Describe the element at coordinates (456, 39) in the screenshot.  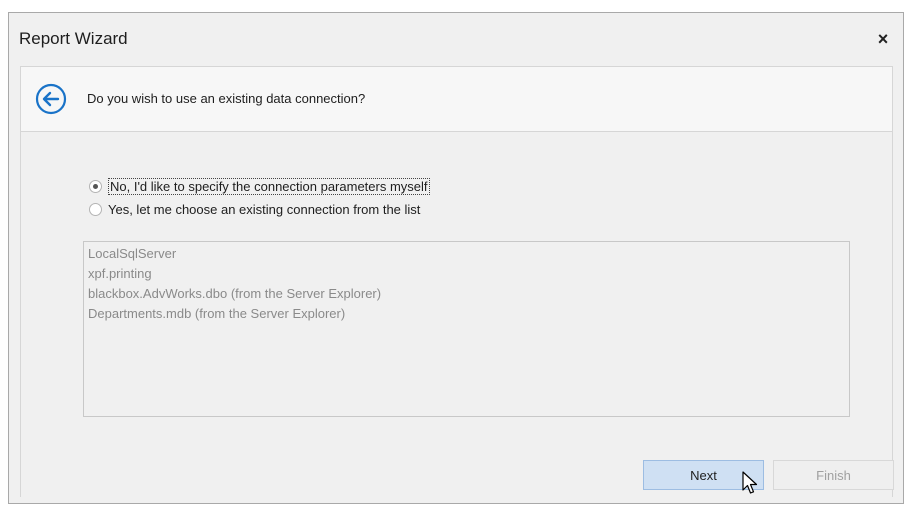
I see `title-bar: Report Wizard ×` at that location.